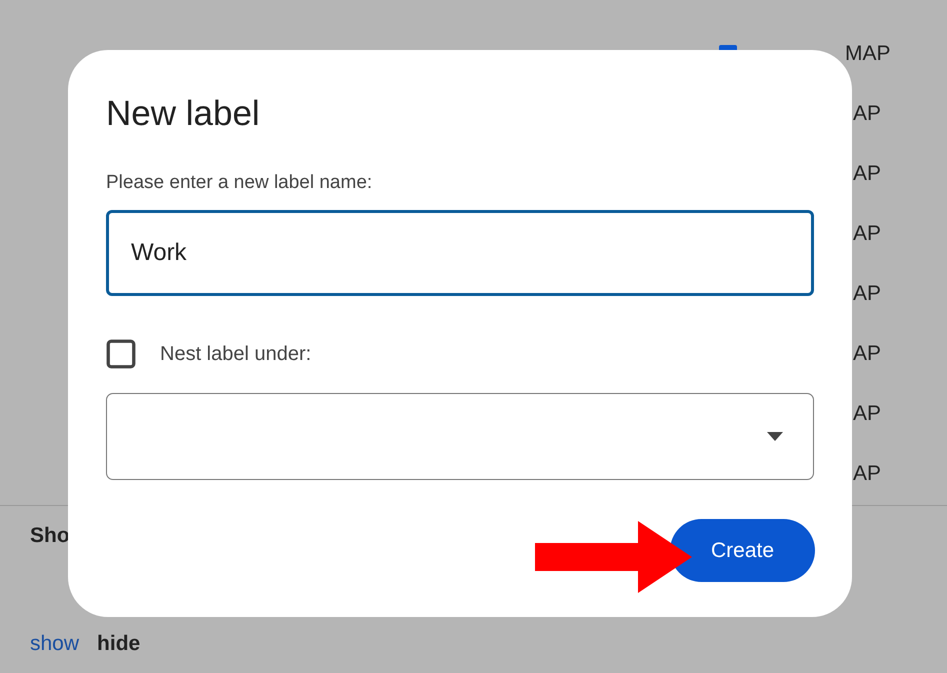  Describe the element at coordinates (775, 436) in the screenshot. I see `caret-icon` at that location.